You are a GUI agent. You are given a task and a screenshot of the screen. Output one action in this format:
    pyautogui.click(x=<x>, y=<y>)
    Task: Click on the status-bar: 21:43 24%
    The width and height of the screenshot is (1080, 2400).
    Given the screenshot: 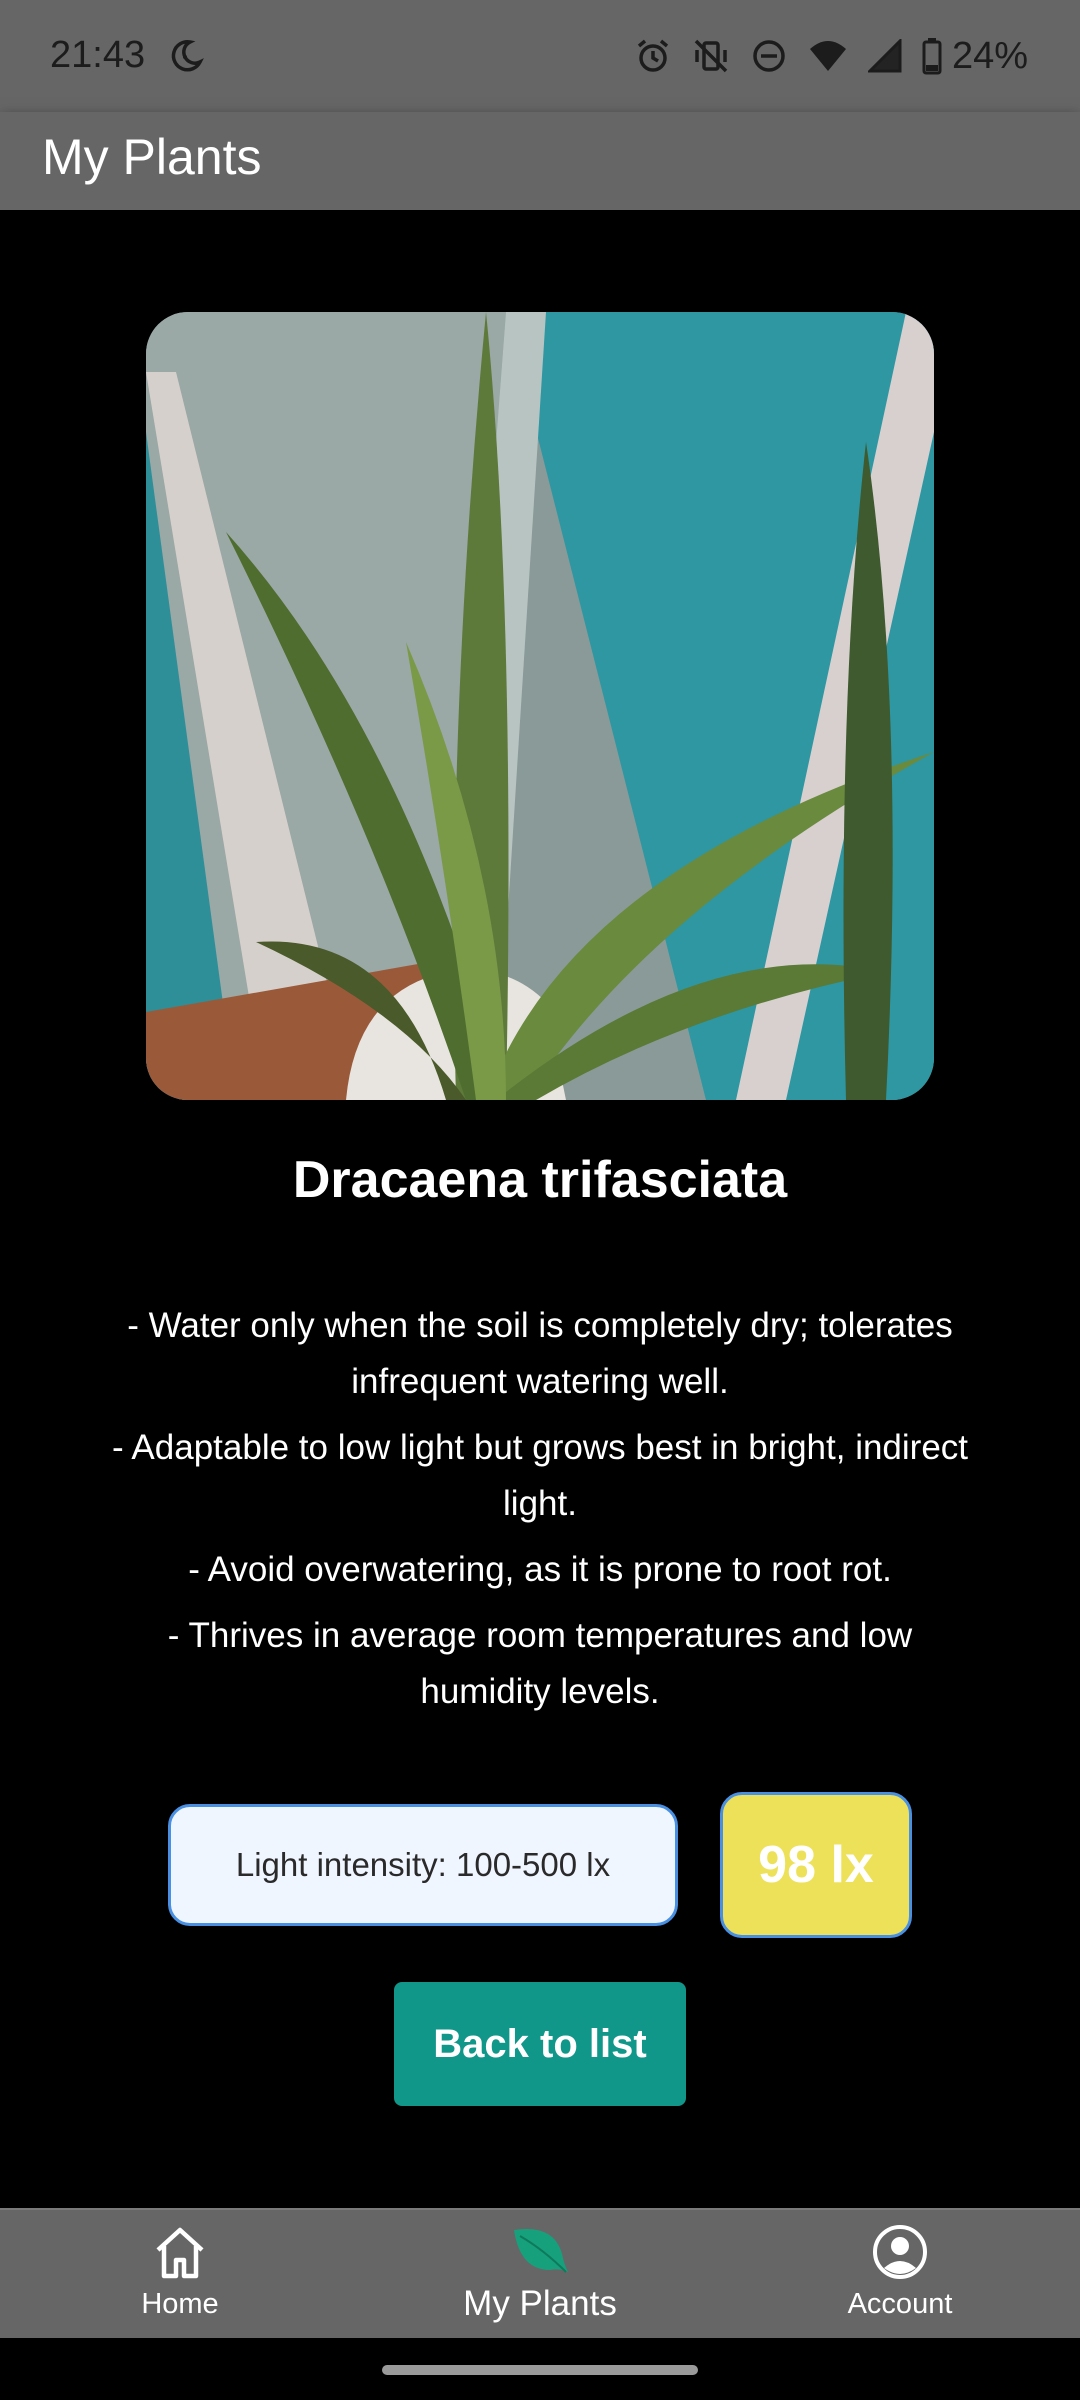 What is the action you would take?
    pyautogui.click(x=540, y=56)
    